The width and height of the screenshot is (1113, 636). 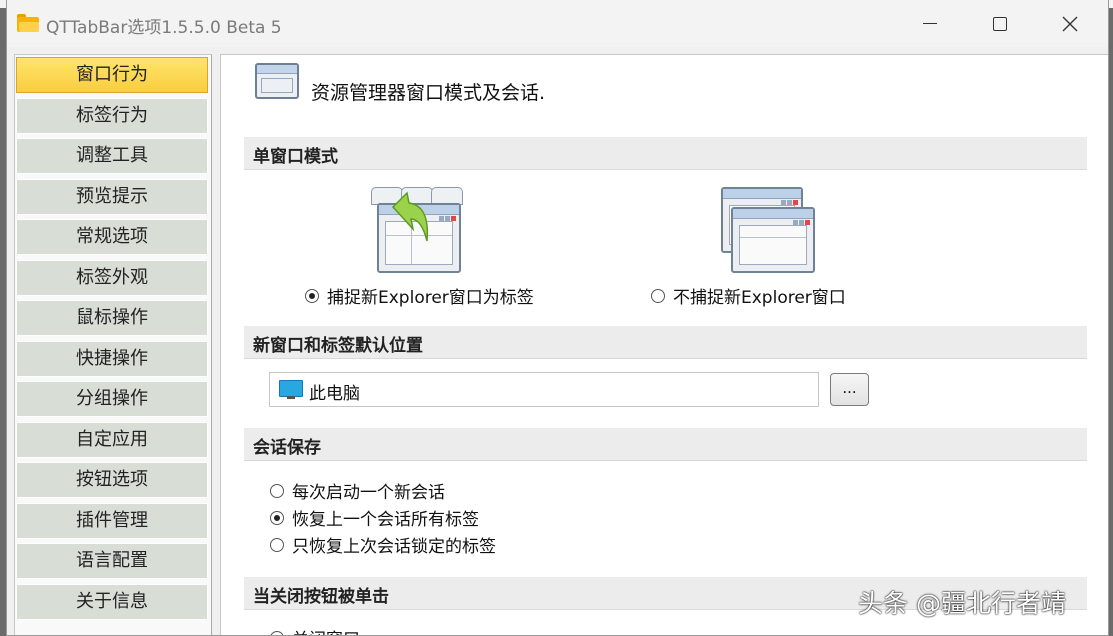 I want to click on sidebar-item-tab-appearance: 标签外观, so click(x=112, y=278).